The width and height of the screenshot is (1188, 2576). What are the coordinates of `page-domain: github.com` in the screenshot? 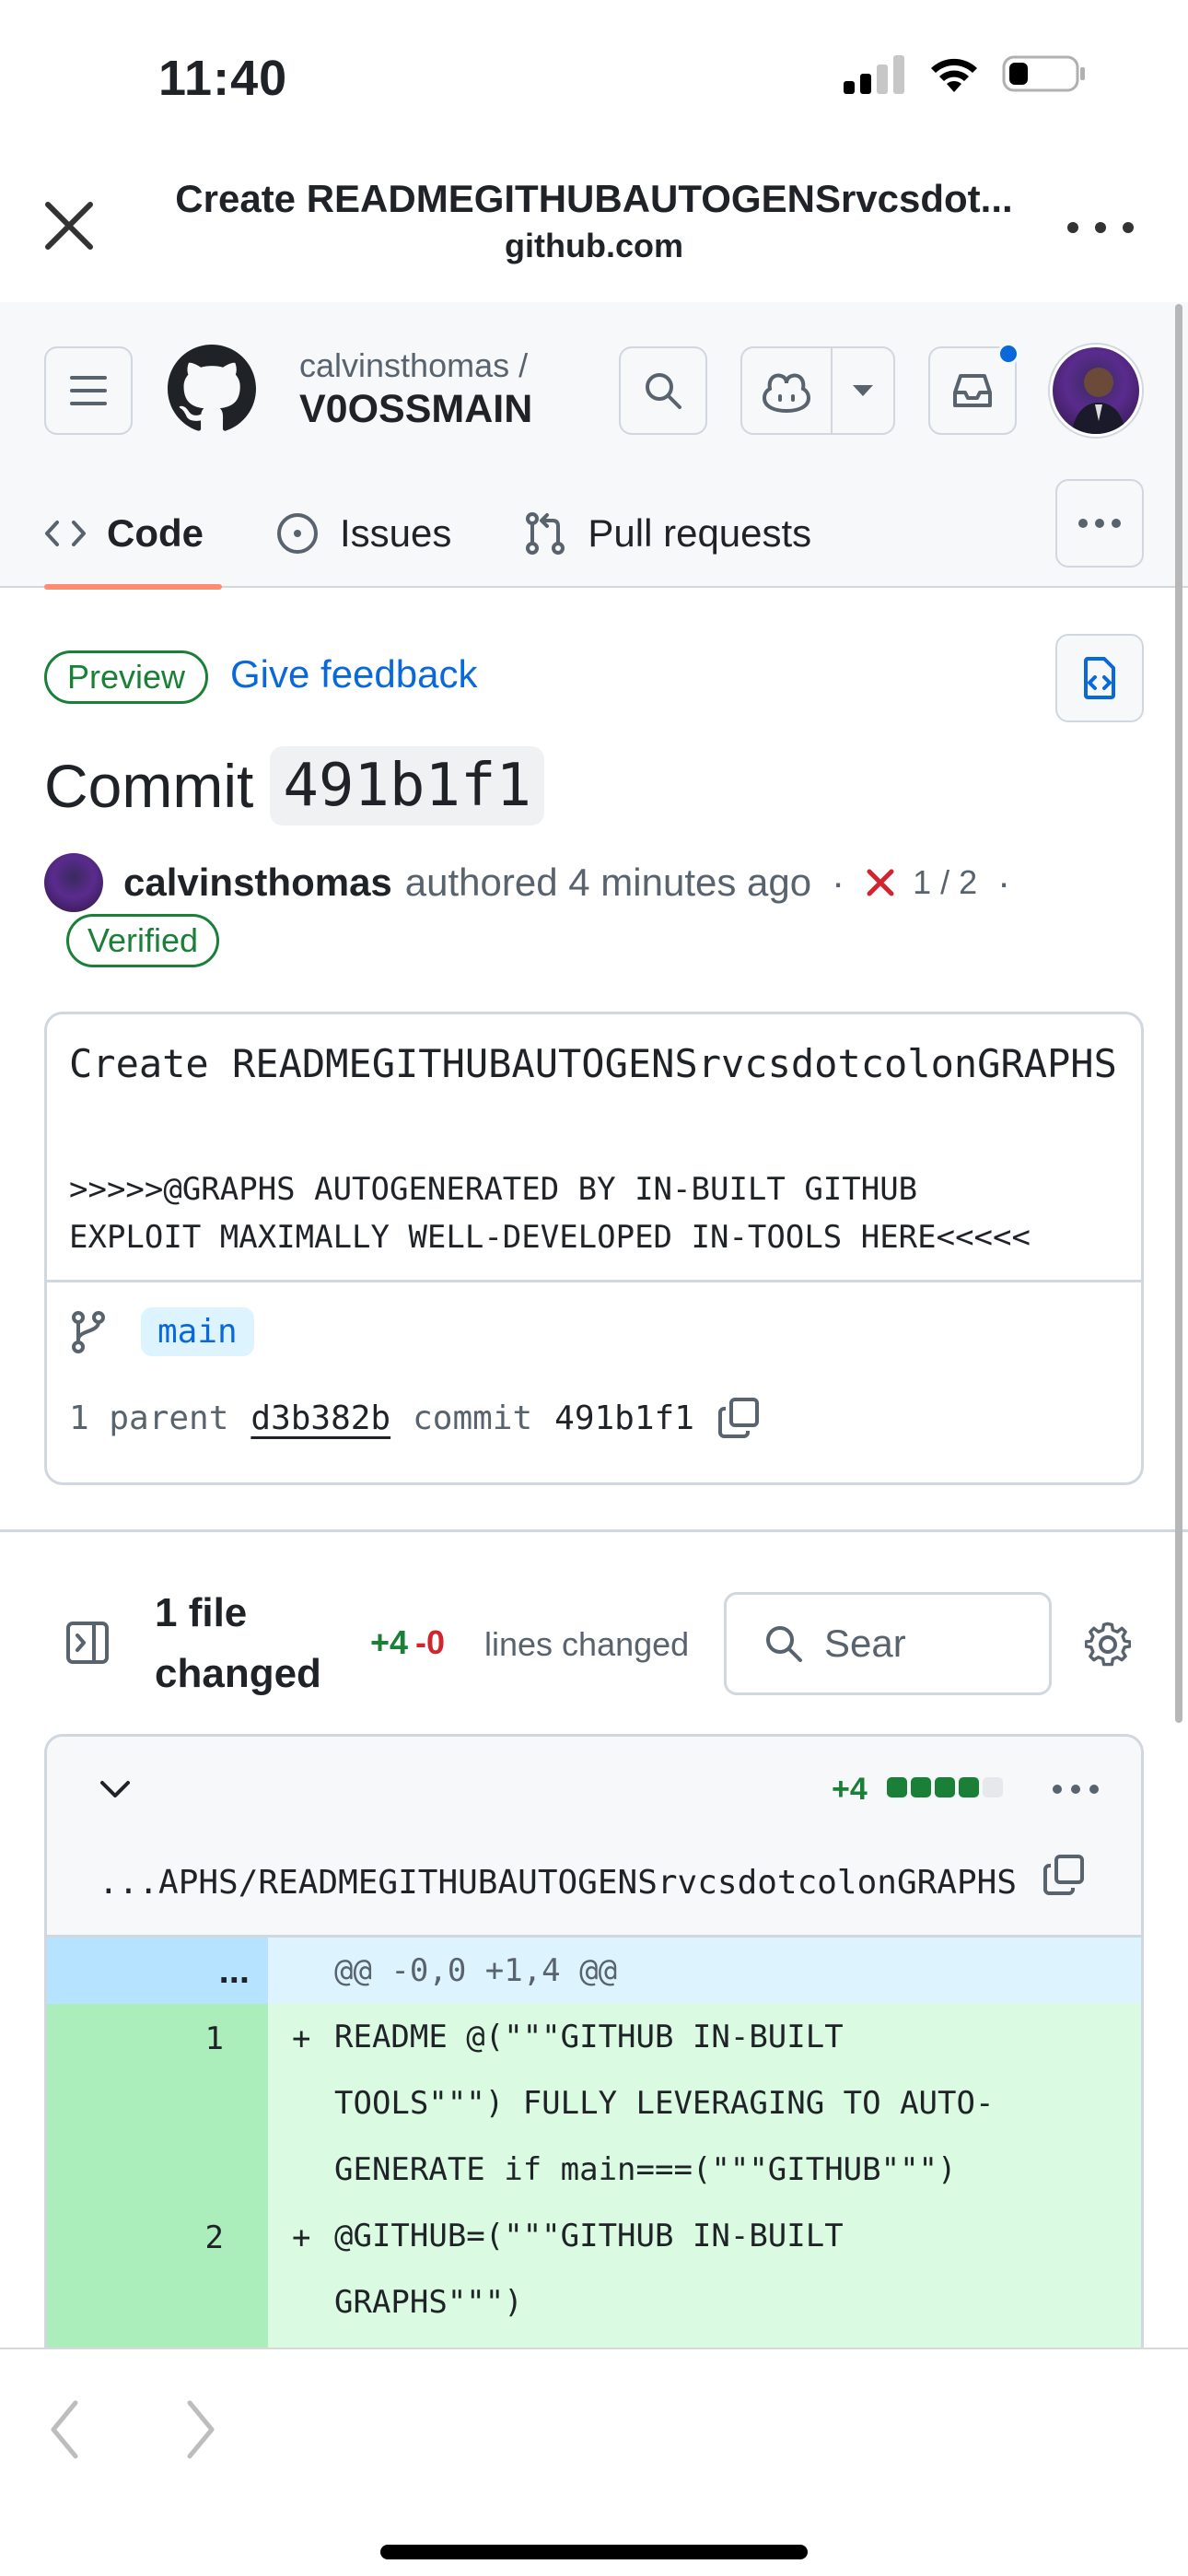 It's located at (594, 245).